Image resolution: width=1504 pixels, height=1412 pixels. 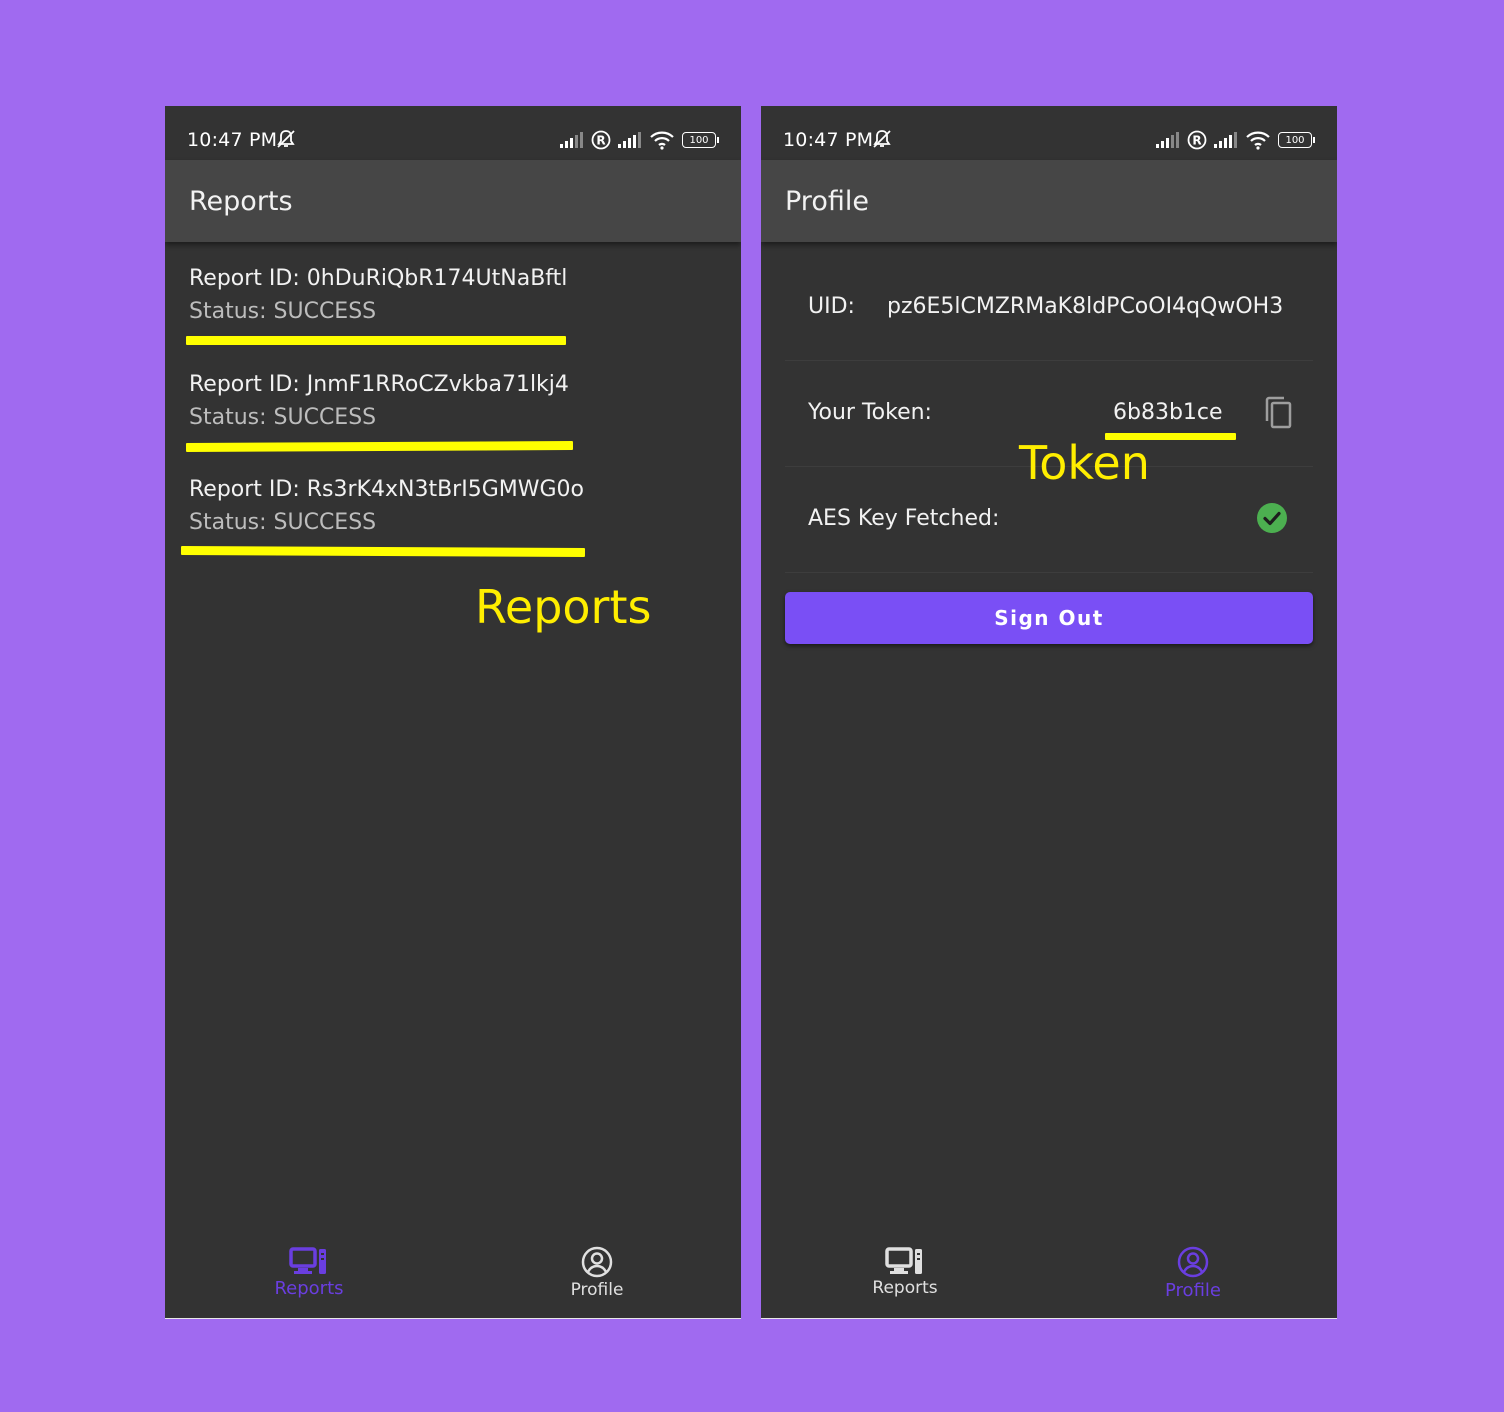 What do you see at coordinates (378, 278) in the screenshot?
I see `report-id: Report ID: 0hDuRiQbR174UtNaBftl` at bounding box center [378, 278].